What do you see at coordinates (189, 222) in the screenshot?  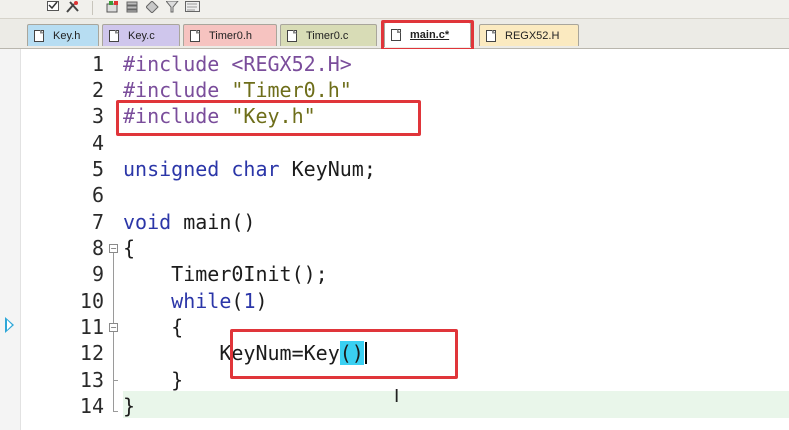 I see `code-line: void main()` at bounding box center [189, 222].